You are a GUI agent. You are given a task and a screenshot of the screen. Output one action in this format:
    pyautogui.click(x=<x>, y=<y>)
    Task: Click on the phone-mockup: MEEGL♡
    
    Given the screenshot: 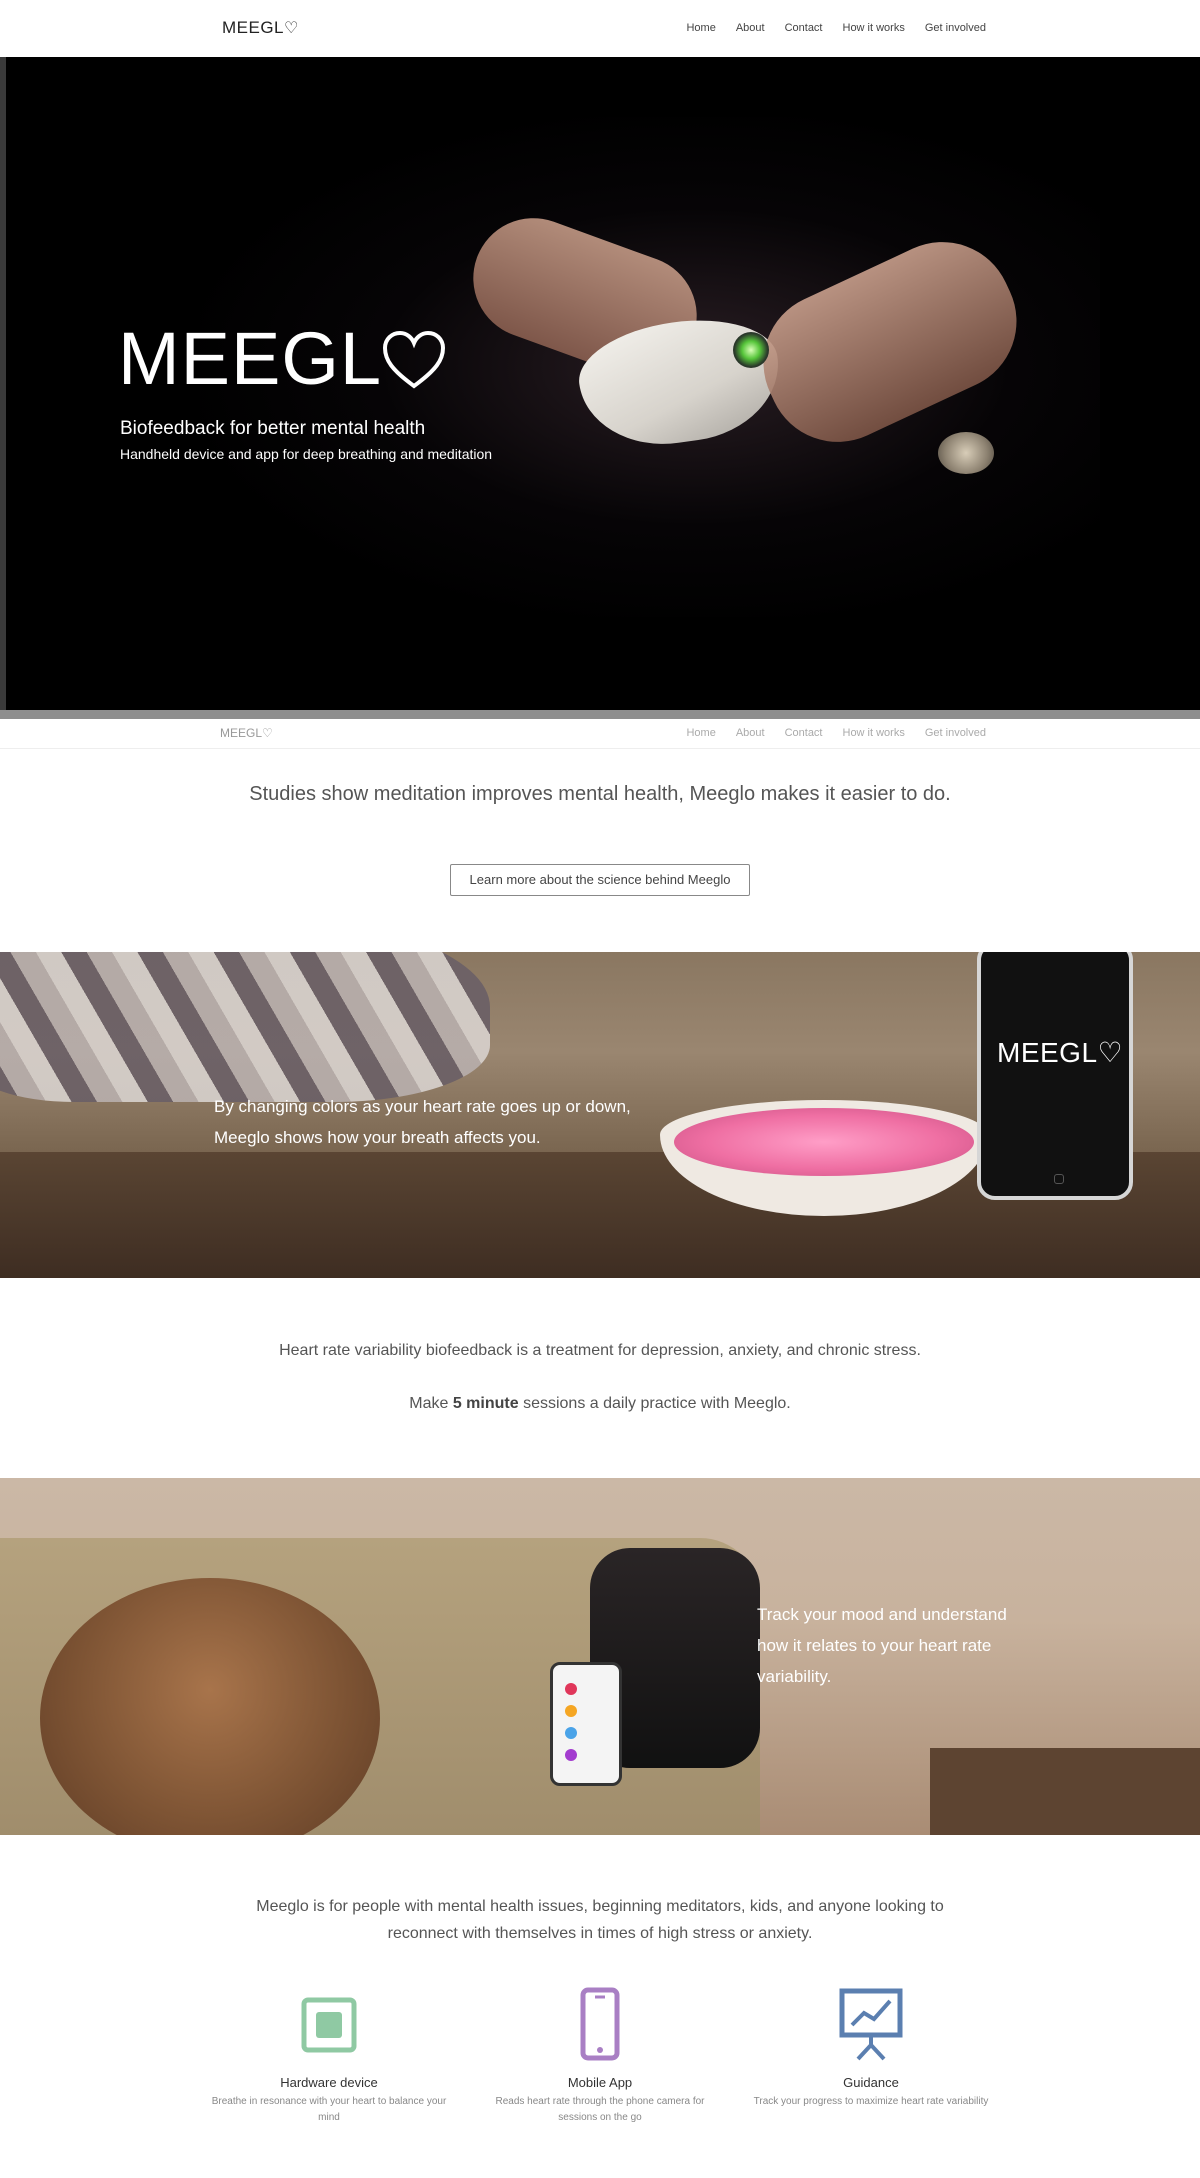 What is the action you would take?
    pyautogui.click(x=1055, y=1076)
    